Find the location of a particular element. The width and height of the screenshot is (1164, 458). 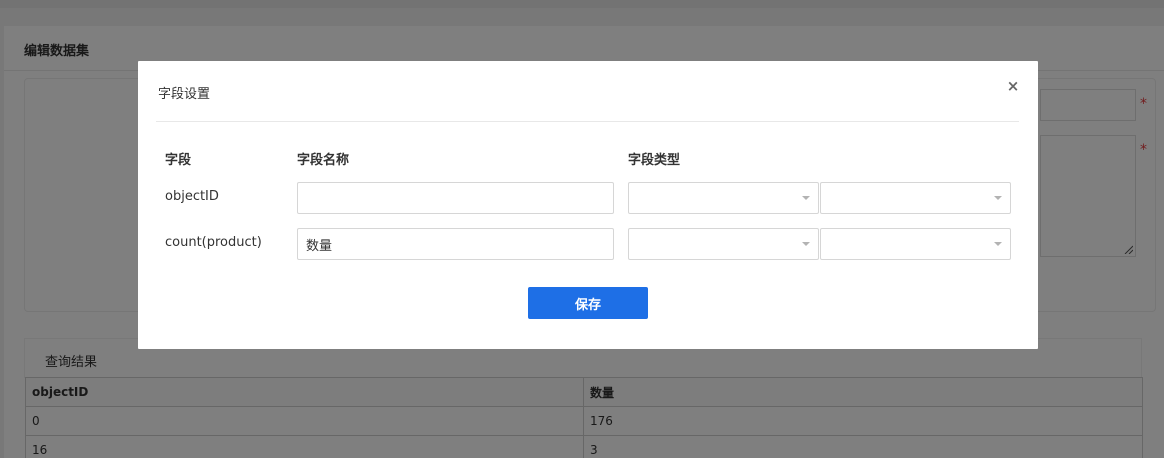

modal-divider is located at coordinates (587, 121).